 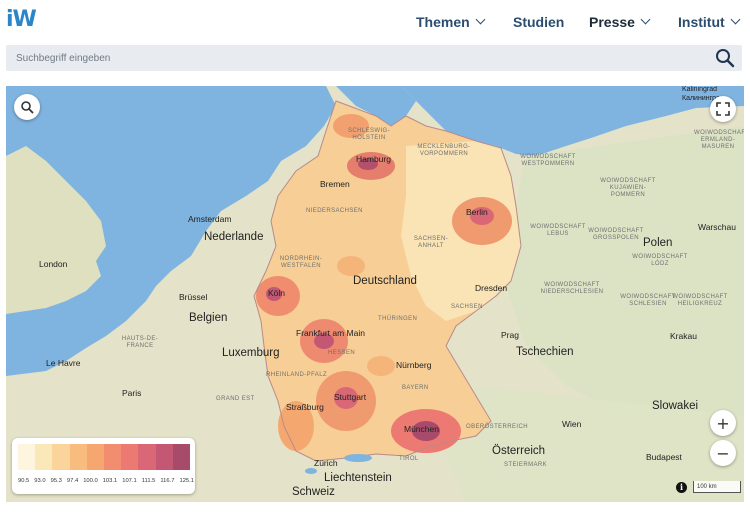 I want to click on label-warschau: Warschau, so click(x=717, y=227).